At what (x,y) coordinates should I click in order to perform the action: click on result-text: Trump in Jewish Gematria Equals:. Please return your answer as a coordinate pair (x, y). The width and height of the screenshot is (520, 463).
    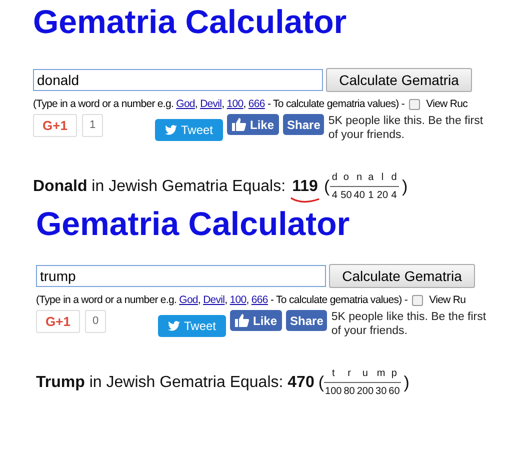
    Looking at the image, I should click on (160, 383).